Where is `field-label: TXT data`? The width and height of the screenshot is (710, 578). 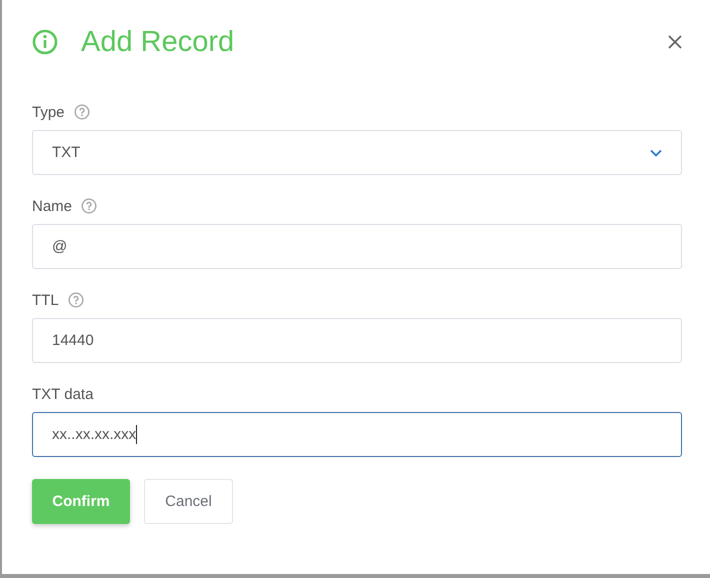
field-label: TXT data is located at coordinates (63, 394).